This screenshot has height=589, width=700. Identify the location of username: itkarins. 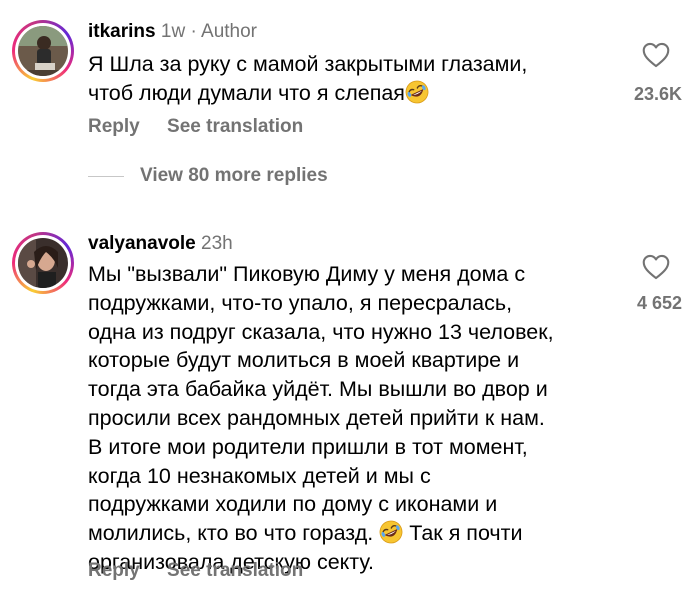
(122, 31).